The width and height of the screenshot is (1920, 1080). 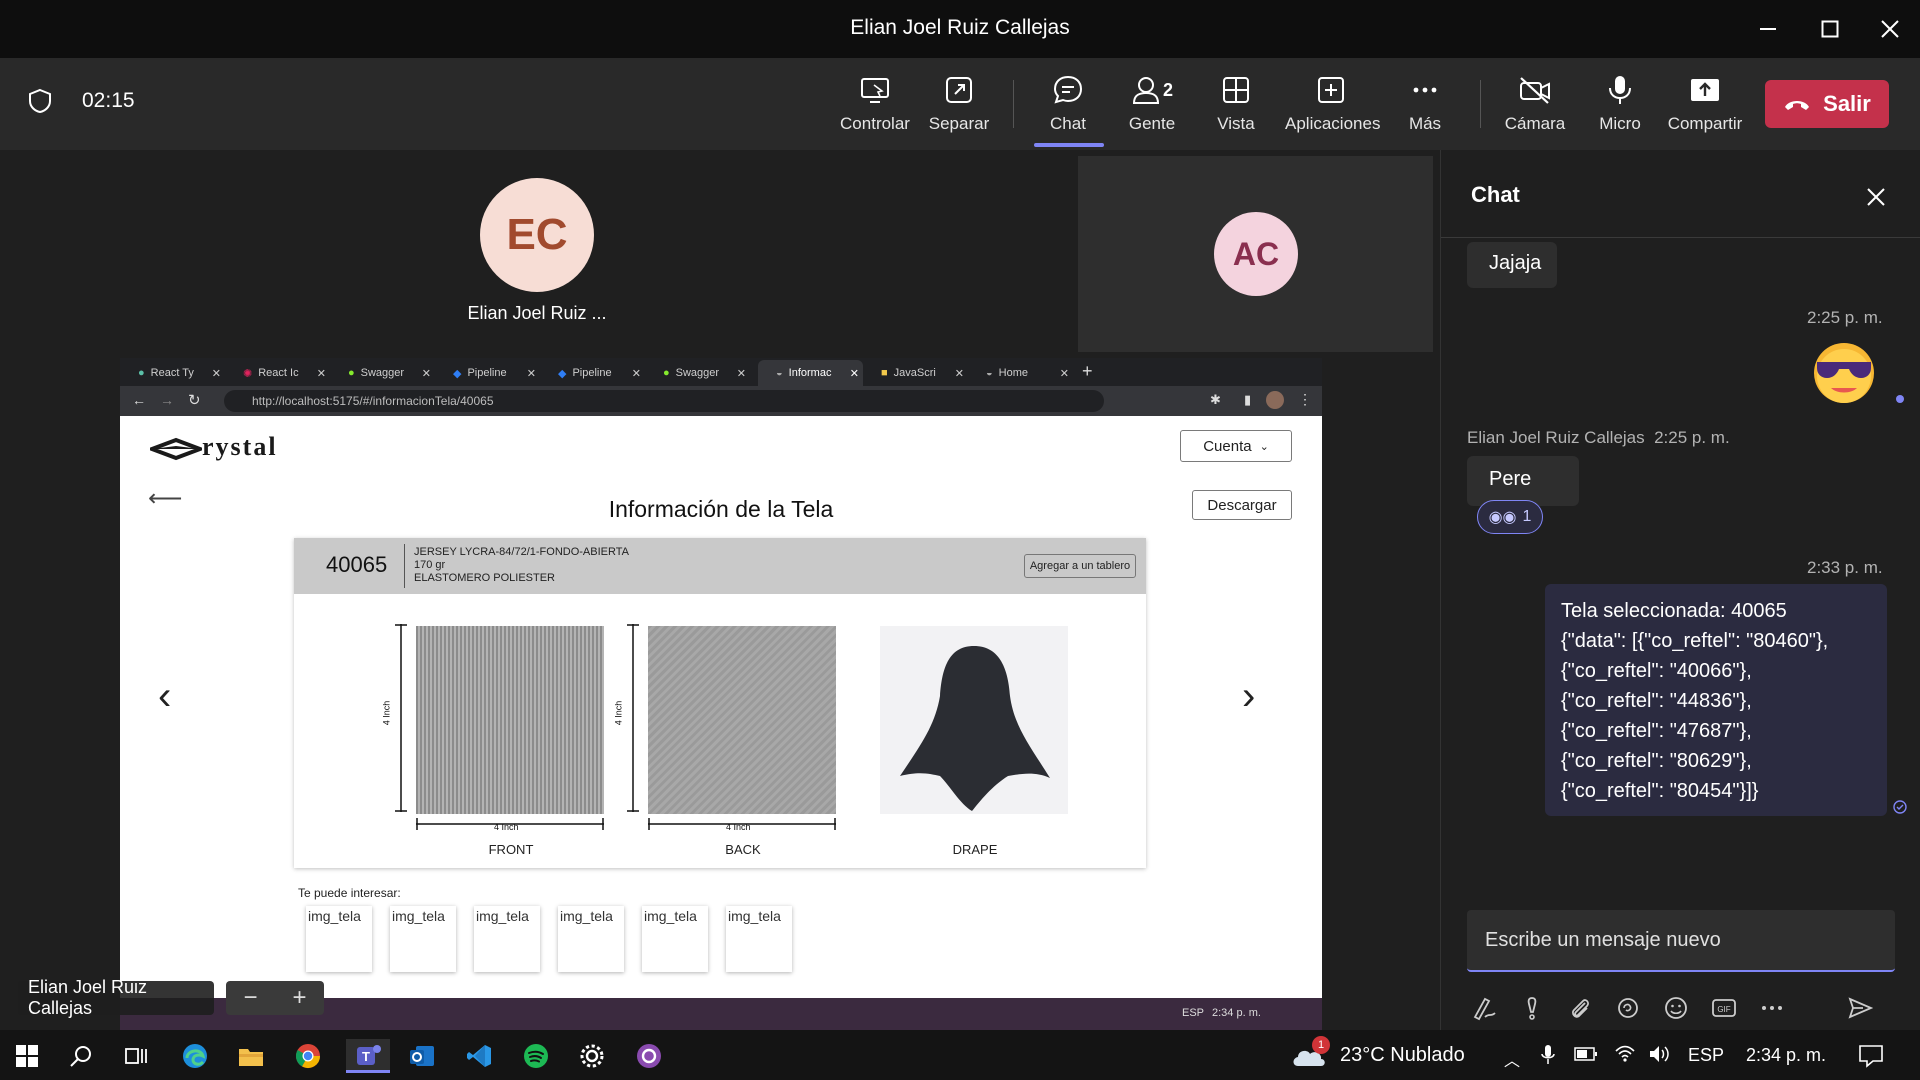 What do you see at coordinates (1786, 1055) in the screenshot?
I see `clock: 2:34 p. m.` at bounding box center [1786, 1055].